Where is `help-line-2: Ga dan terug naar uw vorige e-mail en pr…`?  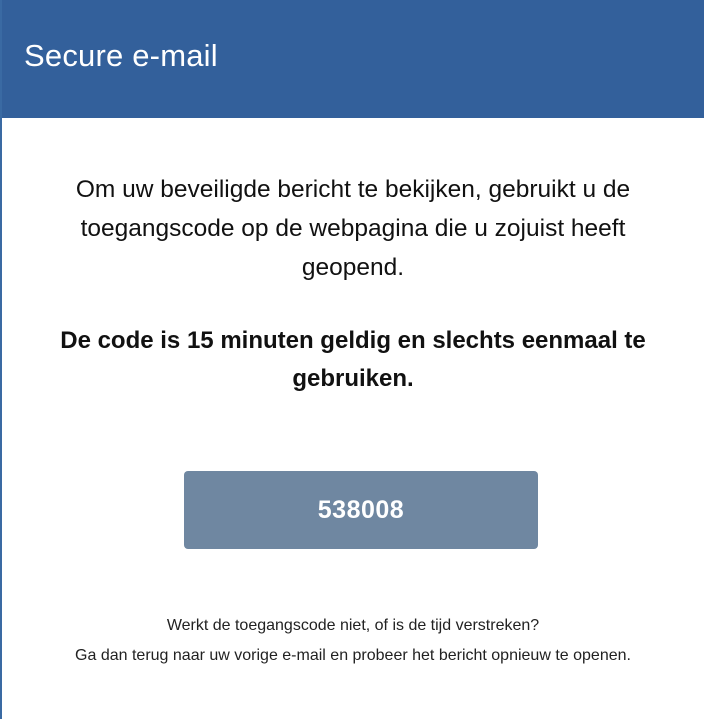
help-line-2: Ga dan terug naar uw vorige e-mail en pr… is located at coordinates (353, 655).